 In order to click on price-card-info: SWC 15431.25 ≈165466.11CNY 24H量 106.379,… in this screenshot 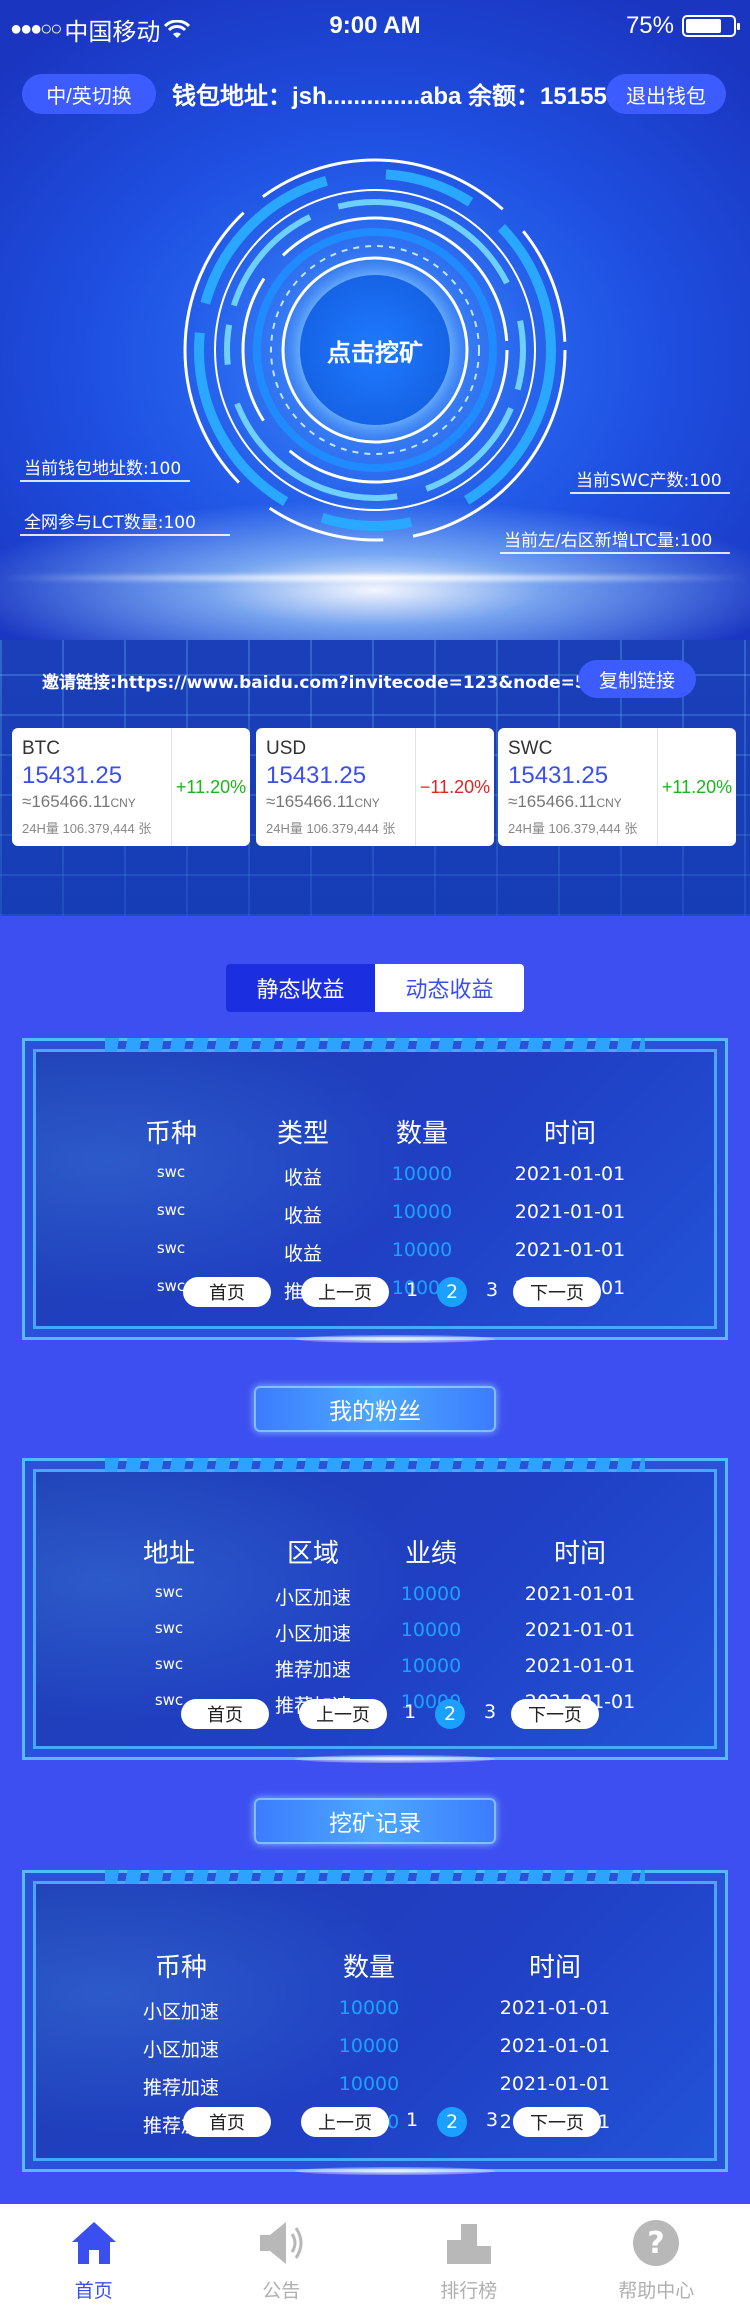, I will do `click(578, 787)`.